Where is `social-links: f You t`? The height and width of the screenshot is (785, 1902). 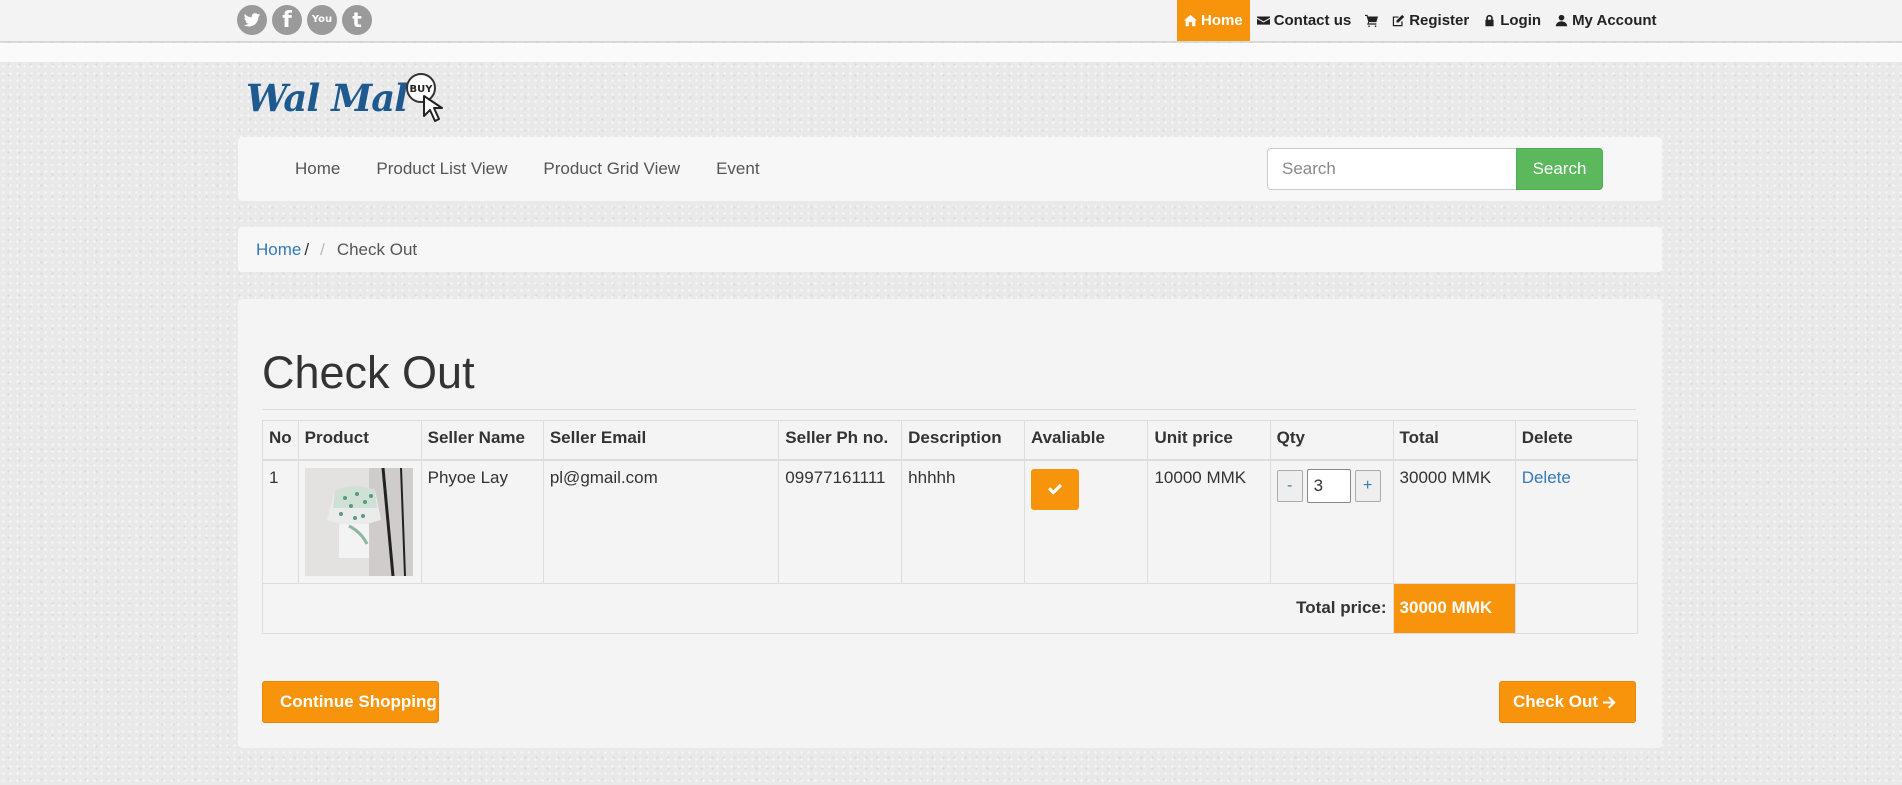 social-links: f You t is located at coordinates (304, 20).